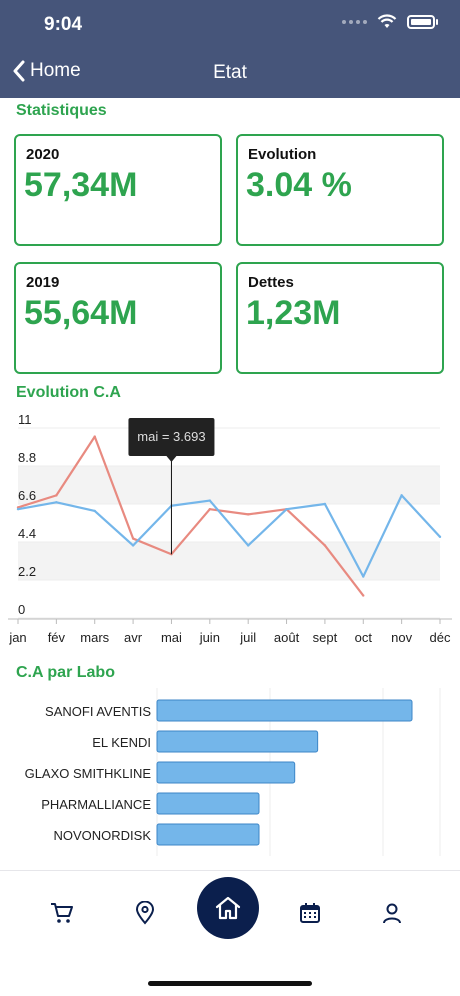 This screenshot has width=460, height=996. What do you see at coordinates (102, 835) in the screenshot?
I see `bar-label: NOVONORDISK` at bounding box center [102, 835].